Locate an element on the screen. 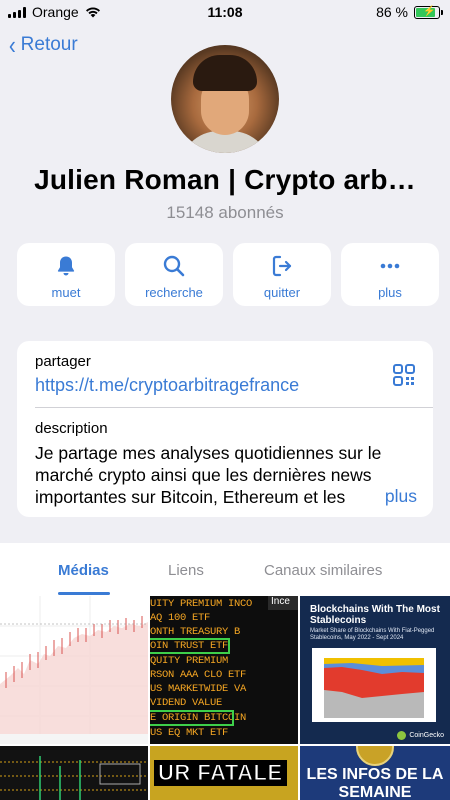 The width and height of the screenshot is (450, 800). leave-button: quitter is located at coordinates (282, 274).